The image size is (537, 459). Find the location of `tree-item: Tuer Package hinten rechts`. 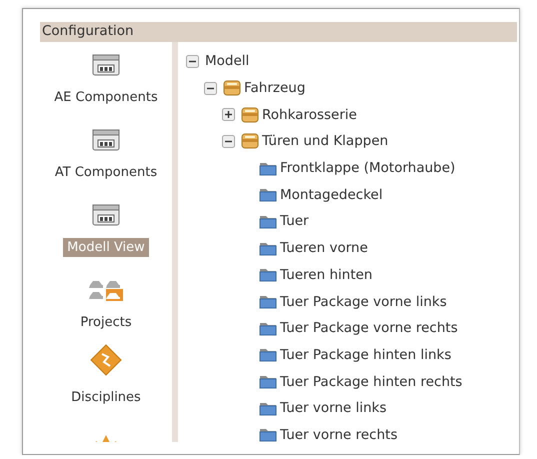

tree-item: Tuer Package hinten rechts is located at coordinates (371, 382).